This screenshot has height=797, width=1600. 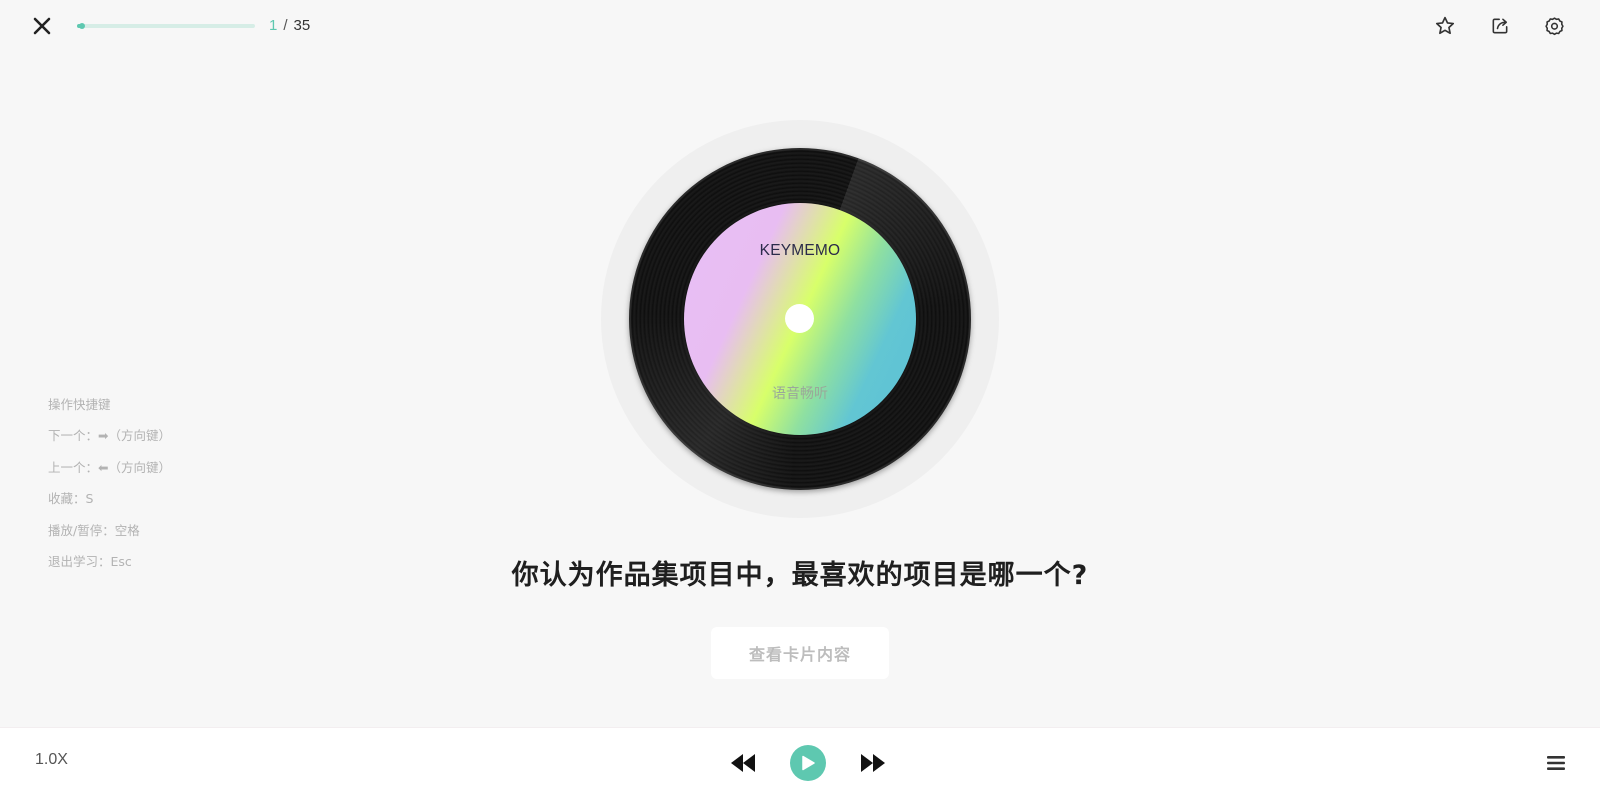 What do you see at coordinates (82, 26) in the screenshot?
I see `progress-knob` at bounding box center [82, 26].